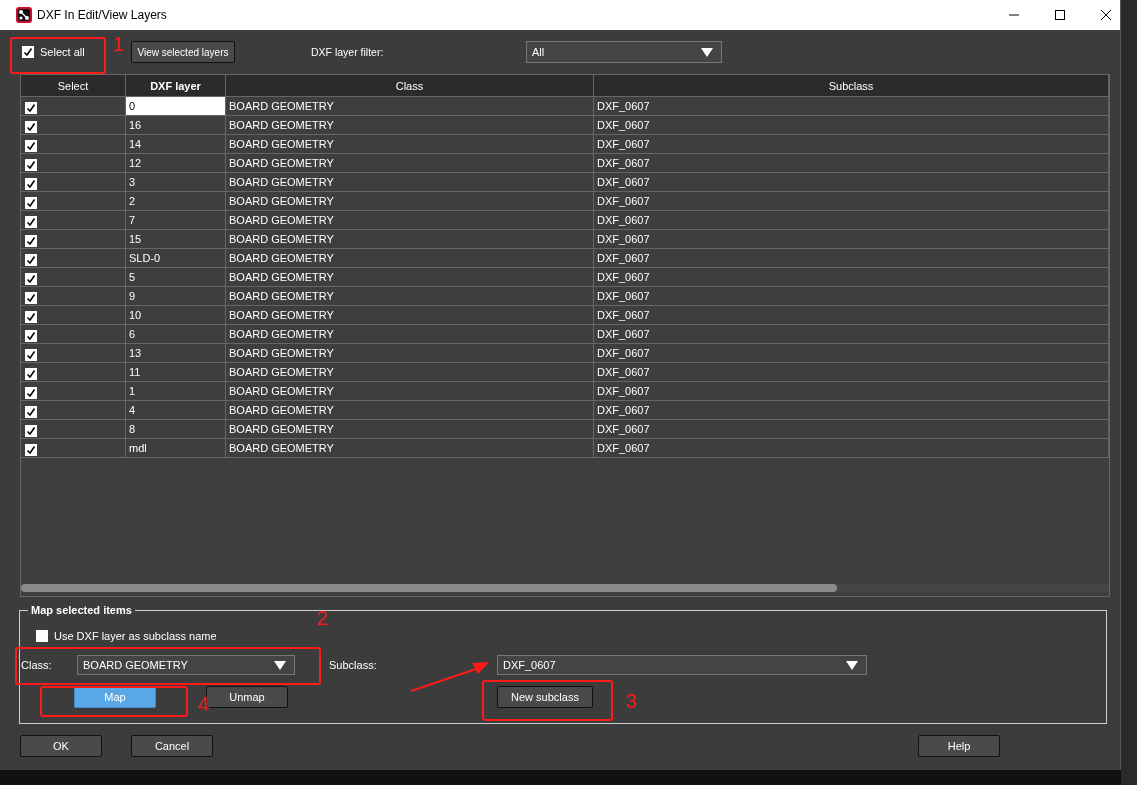  Describe the element at coordinates (62, 52) in the screenshot. I see `checkbox-label: Select all` at that location.